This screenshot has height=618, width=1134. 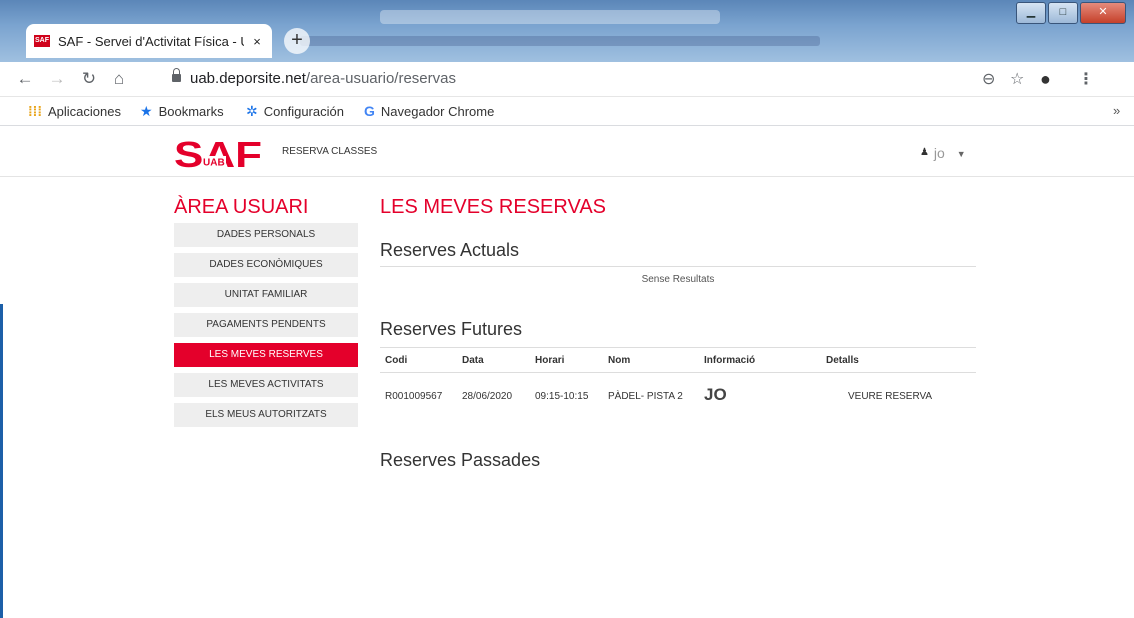 I want to click on sidebar-item-dades-economiques: DADES ECONÒMIQUES, so click(x=266, y=265).